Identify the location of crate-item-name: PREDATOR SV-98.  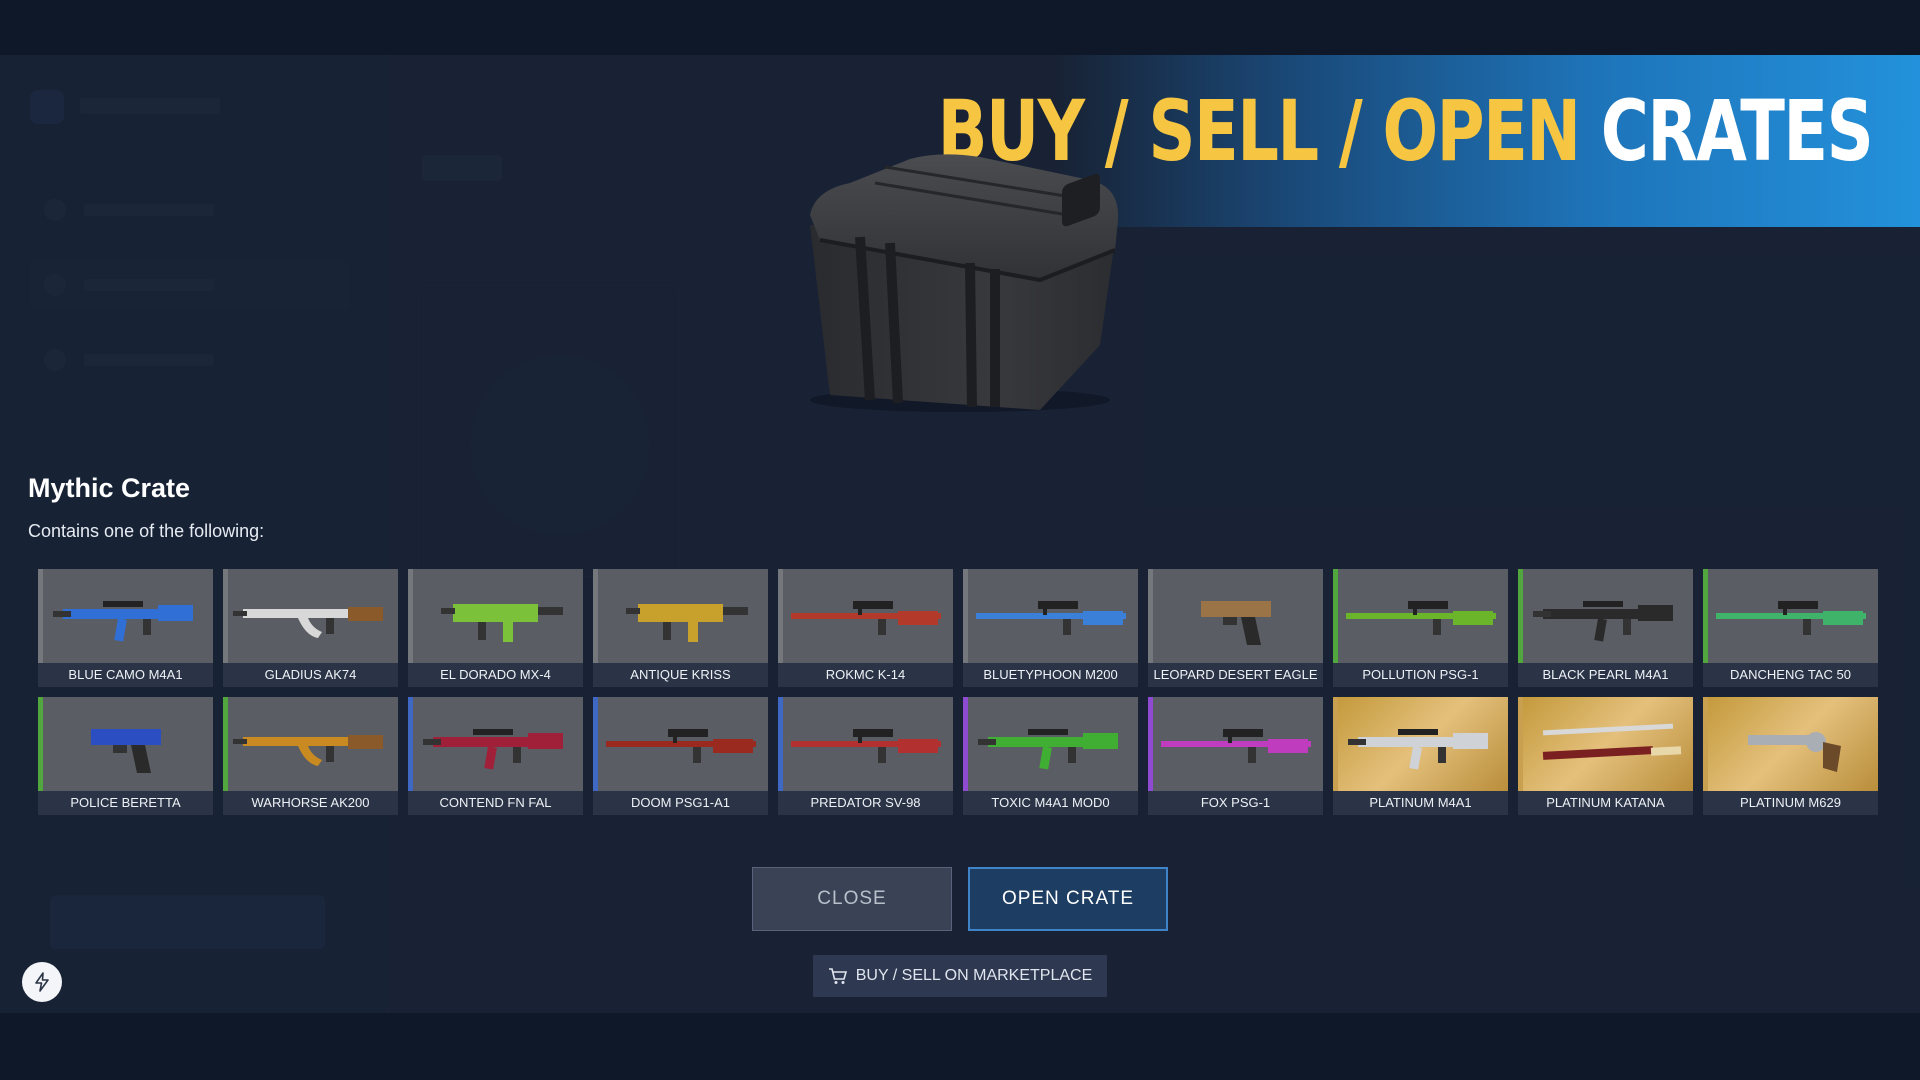
(865, 803).